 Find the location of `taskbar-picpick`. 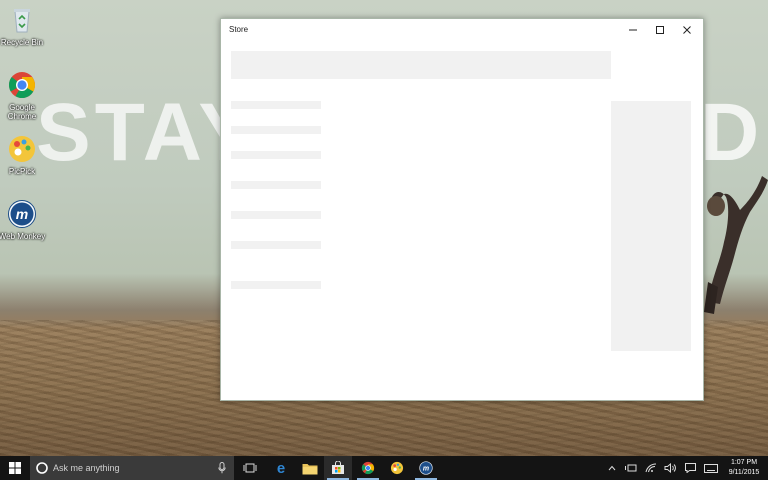

taskbar-picpick is located at coordinates (397, 468).